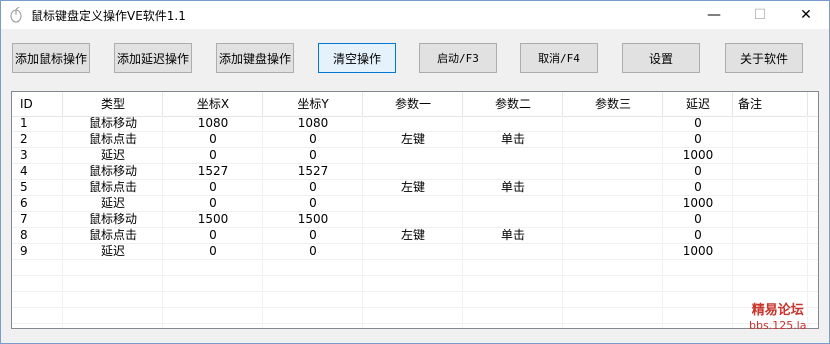  Describe the element at coordinates (213, 219) in the screenshot. I see `cell-x: 1500` at that location.